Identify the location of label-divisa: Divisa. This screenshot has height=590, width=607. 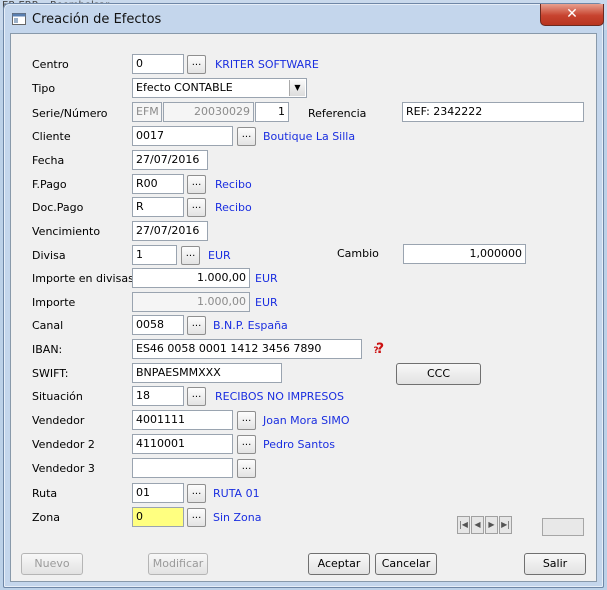
(49, 255).